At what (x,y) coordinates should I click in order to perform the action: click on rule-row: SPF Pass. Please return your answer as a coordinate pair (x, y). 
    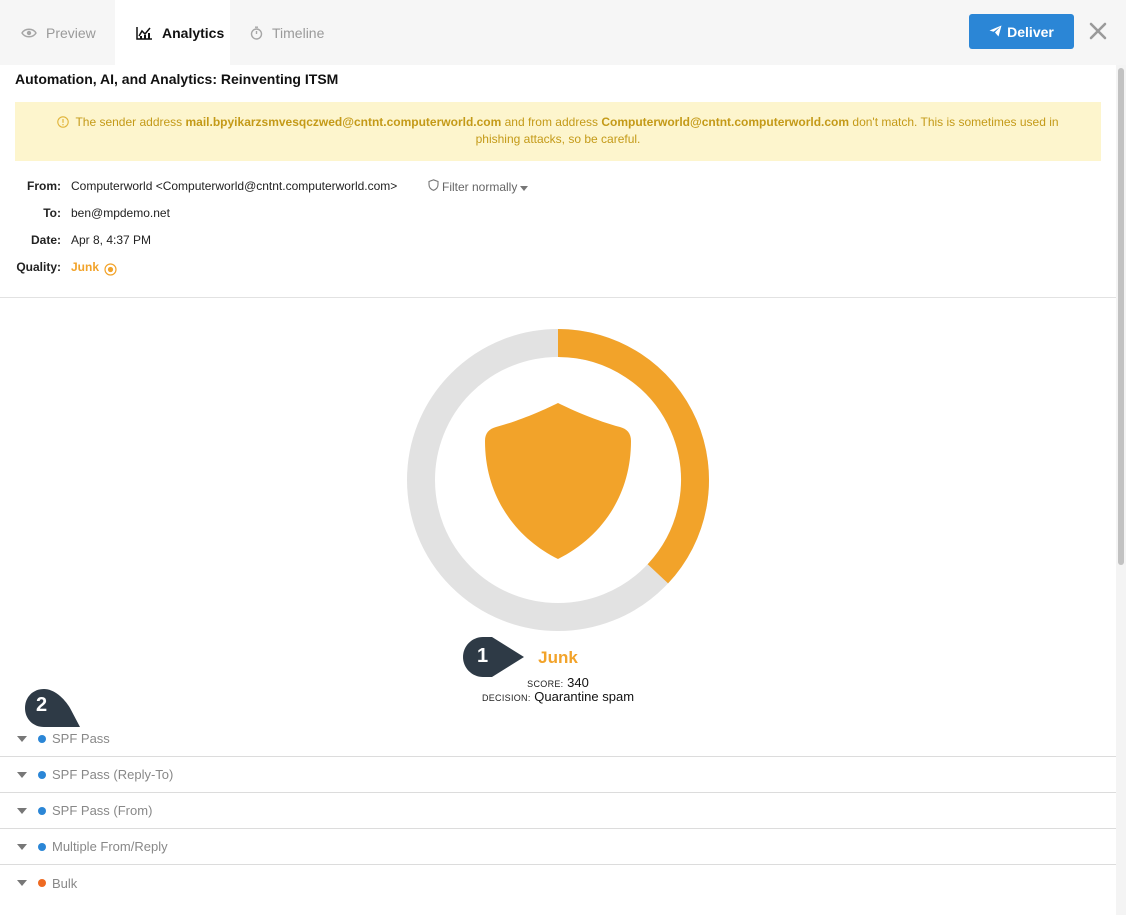
    Looking at the image, I should click on (558, 739).